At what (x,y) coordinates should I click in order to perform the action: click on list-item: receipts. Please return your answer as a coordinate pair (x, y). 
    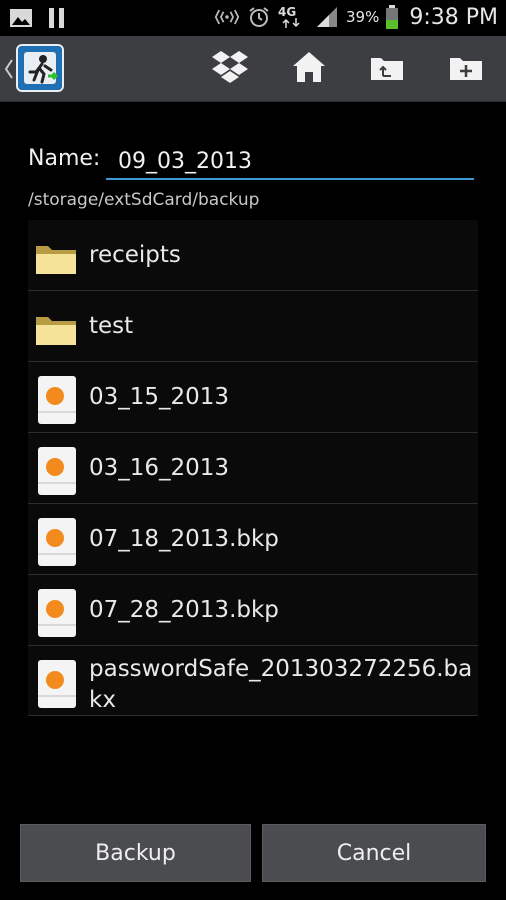
    Looking at the image, I should click on (253, 255).